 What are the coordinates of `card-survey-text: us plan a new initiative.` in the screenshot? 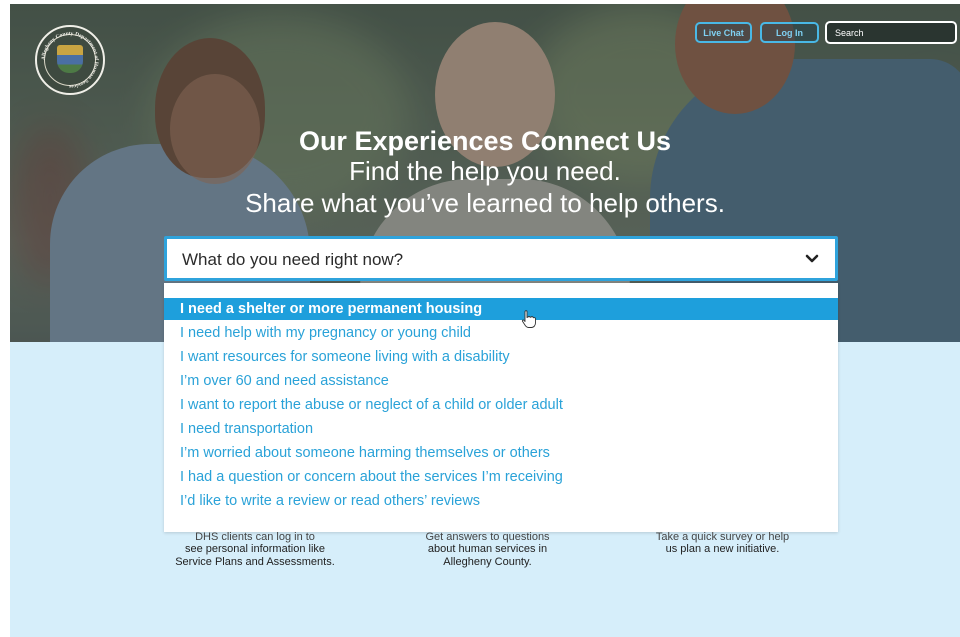 It's located at (722, 549).